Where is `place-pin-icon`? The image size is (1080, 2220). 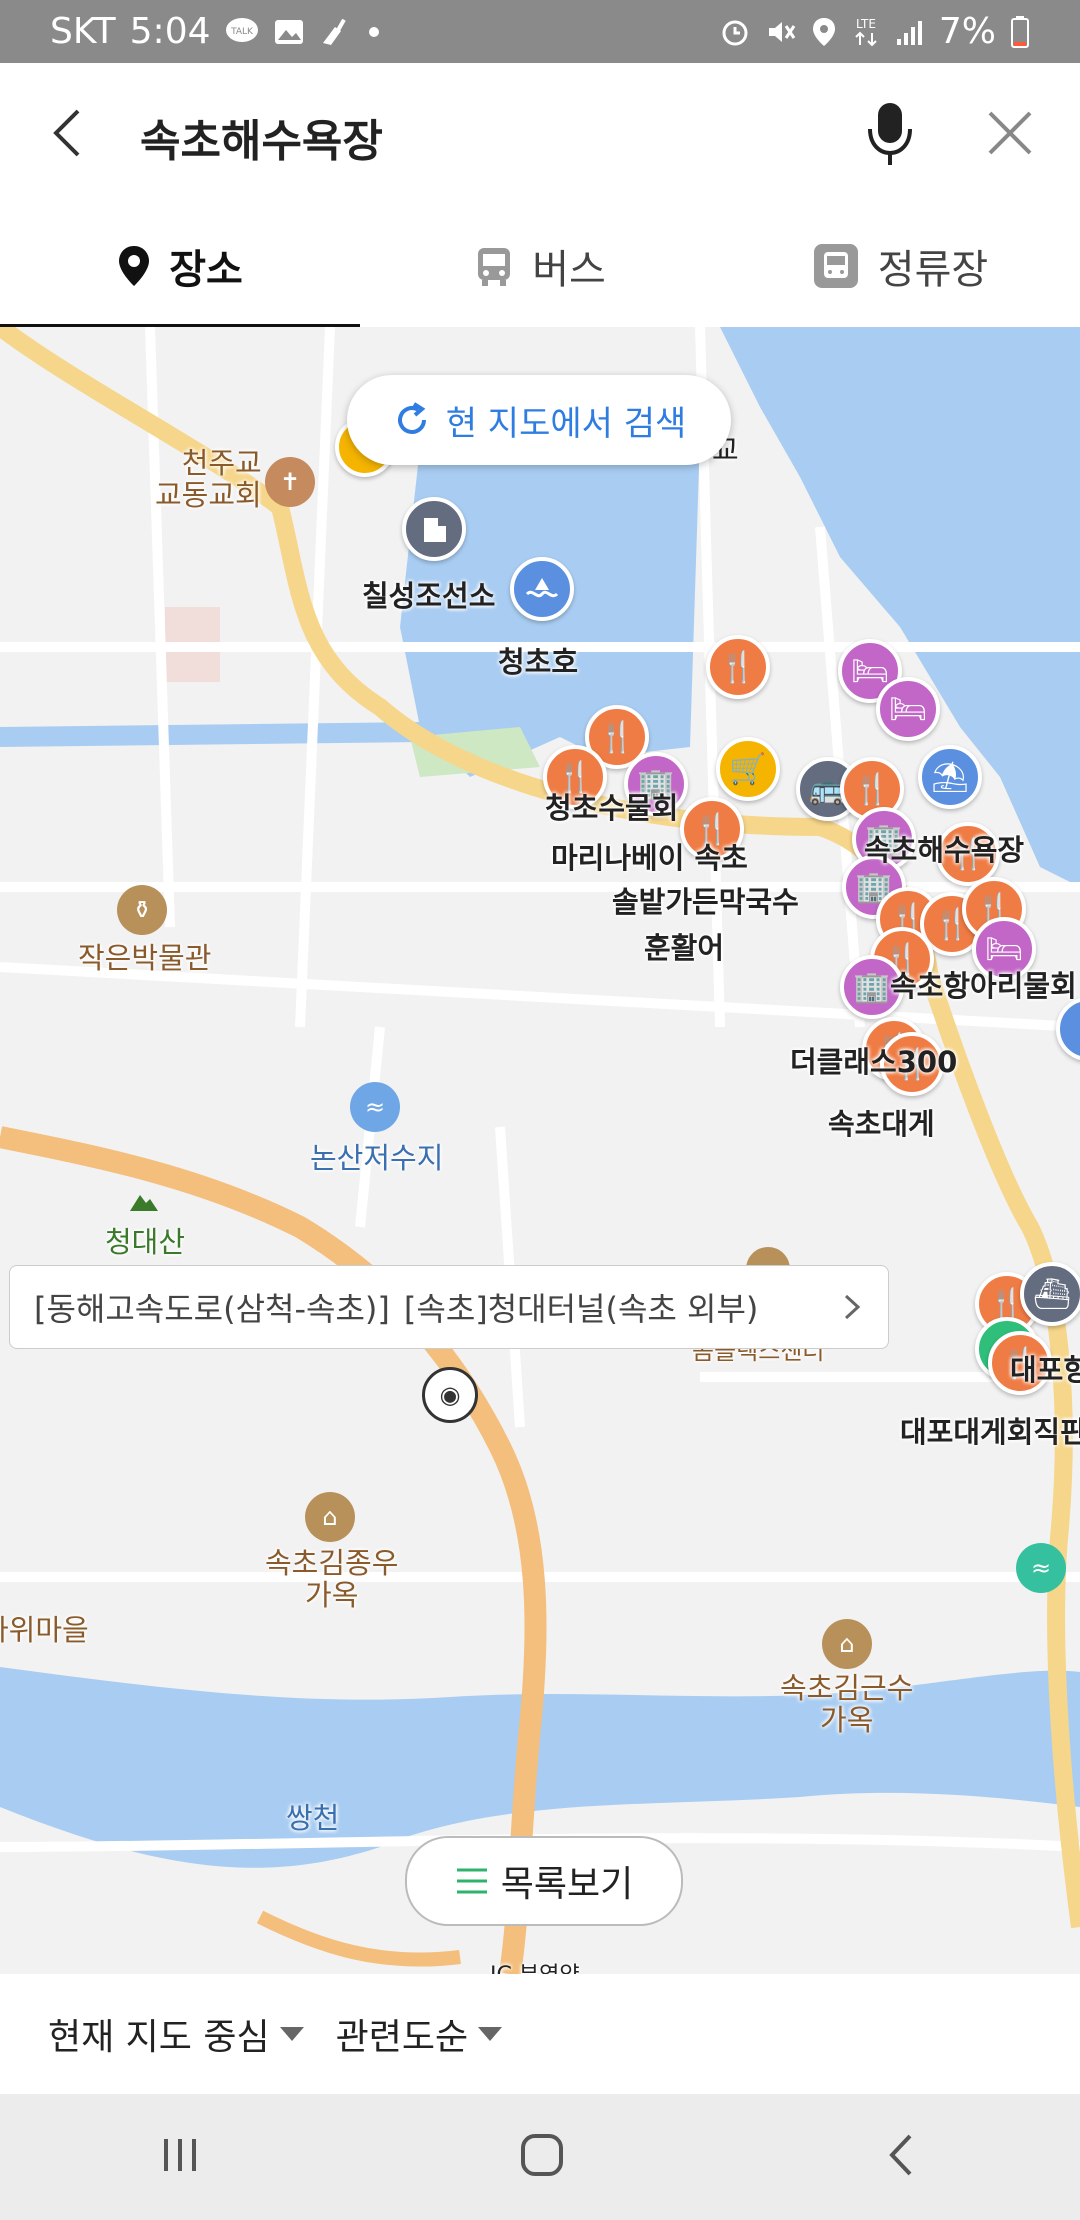 place-pin-icon is located at coordinates (134, 266).